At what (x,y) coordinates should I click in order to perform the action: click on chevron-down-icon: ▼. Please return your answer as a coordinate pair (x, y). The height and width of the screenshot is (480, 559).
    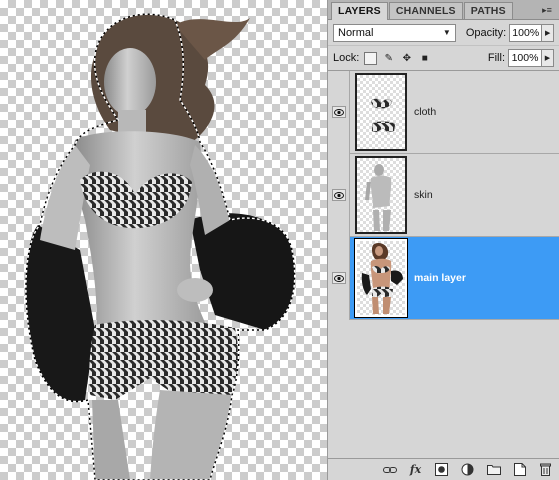
    Looking at the image, I should click on (446, 32).